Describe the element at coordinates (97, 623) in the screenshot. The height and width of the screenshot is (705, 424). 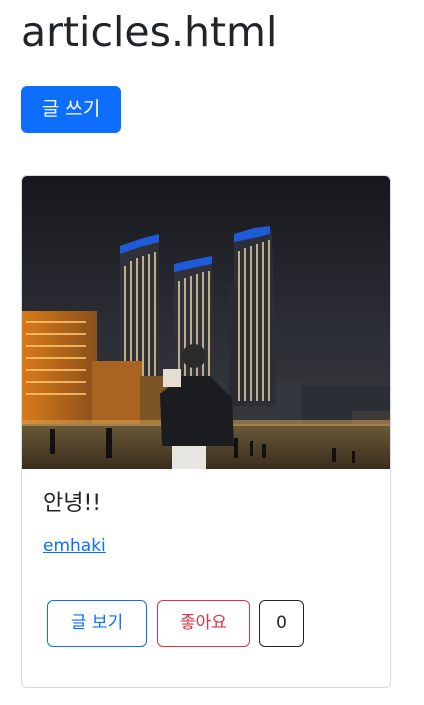
I see `view-article-button: 글 보기` at that location.